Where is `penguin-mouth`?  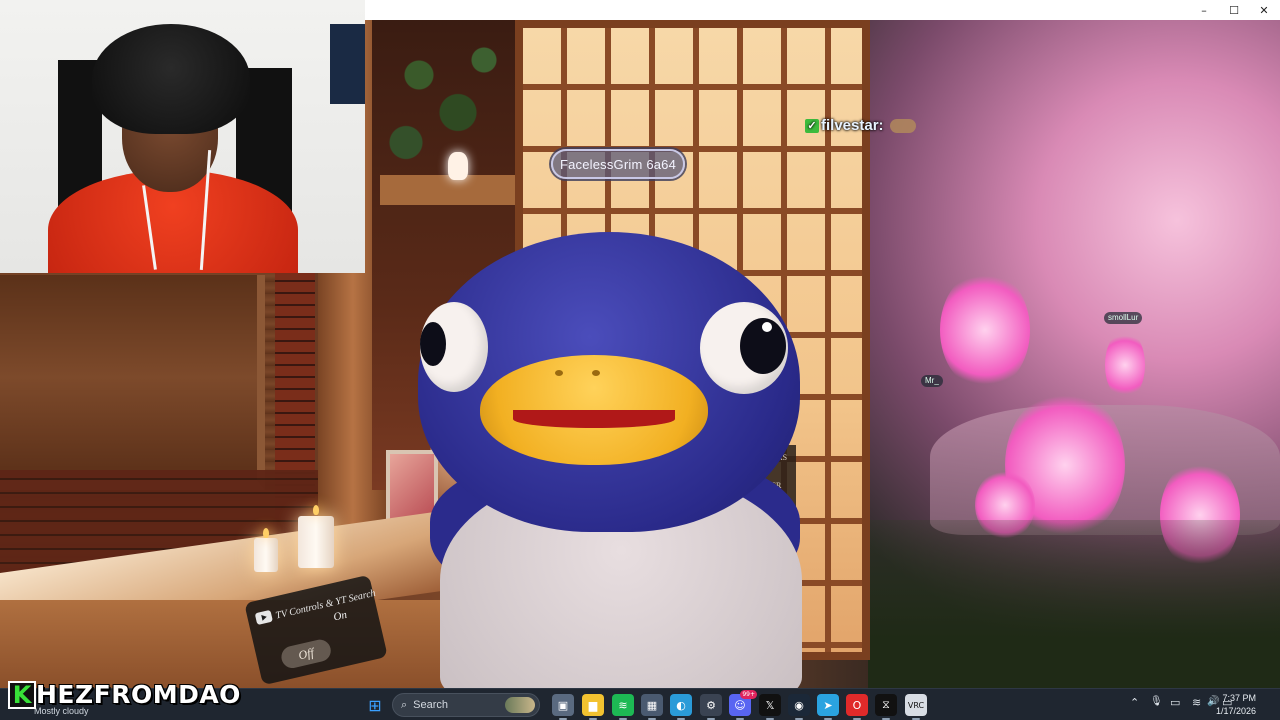 penguin-mouth is located at coordinates (594, 419).